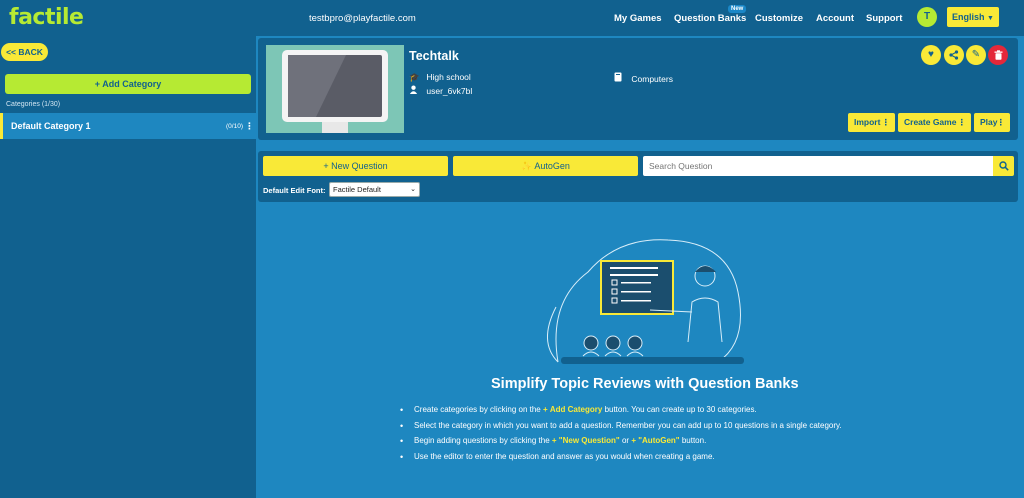 The width and height of the screenshot is (1024, 498). What do you see at coordinates (576, 409) in the screenshot?
I see `instruction-highlight: Add Category` at bounding box center [576, 409].